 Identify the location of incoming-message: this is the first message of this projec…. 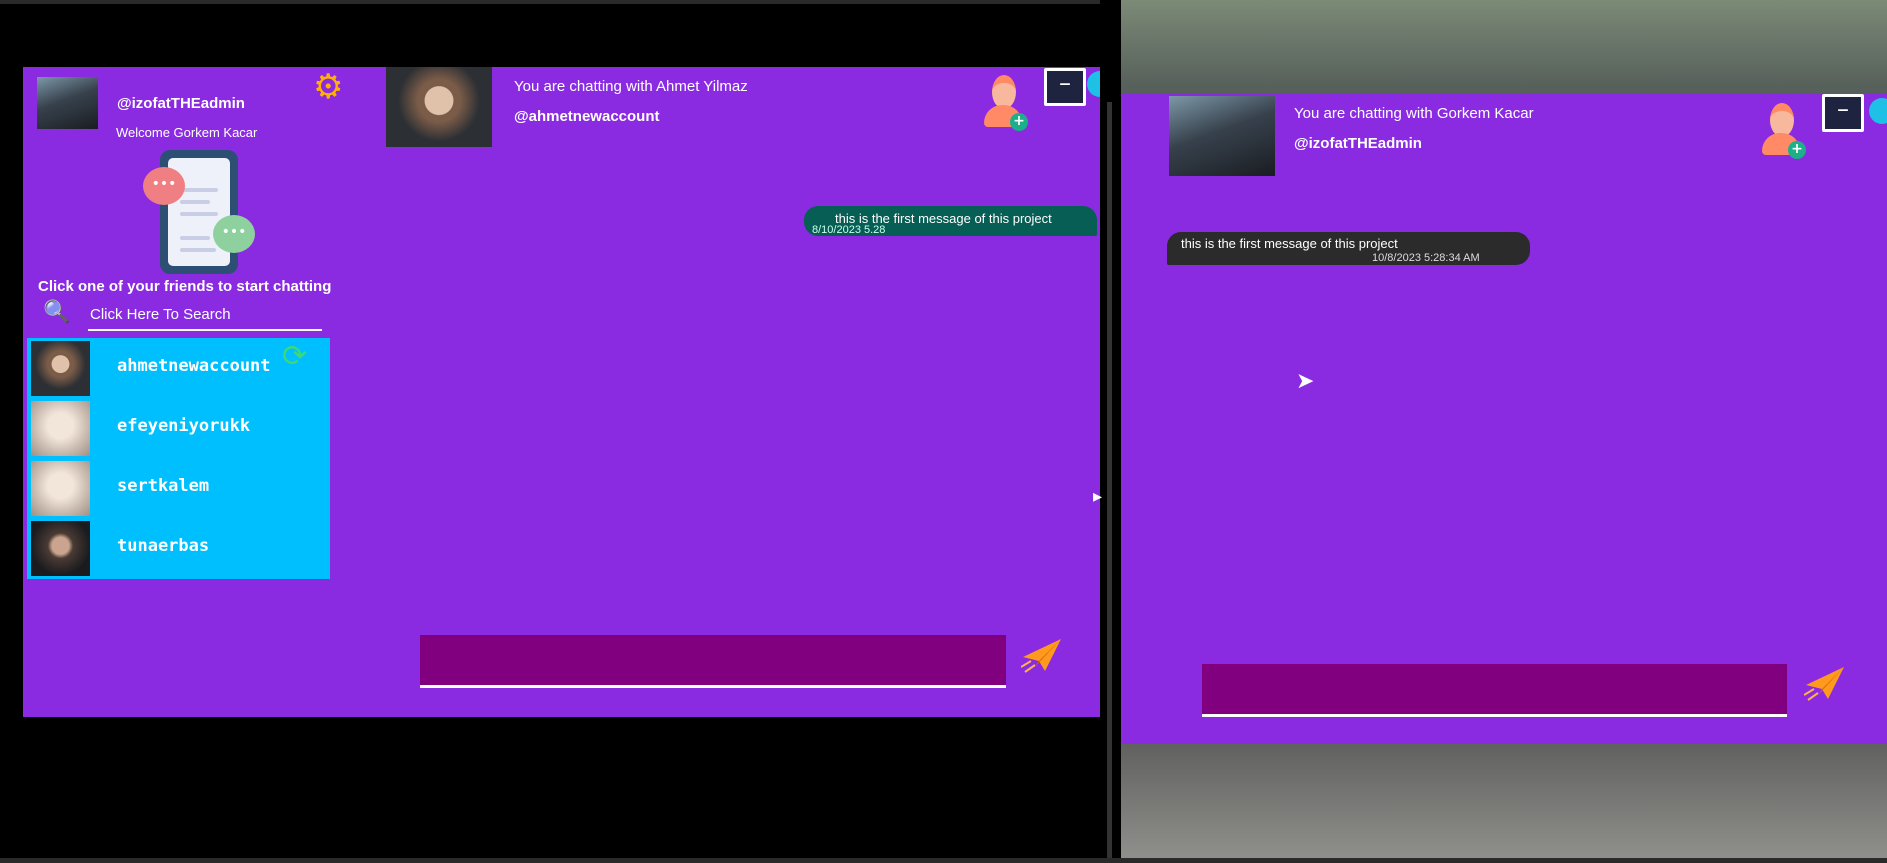
(1348, 248).